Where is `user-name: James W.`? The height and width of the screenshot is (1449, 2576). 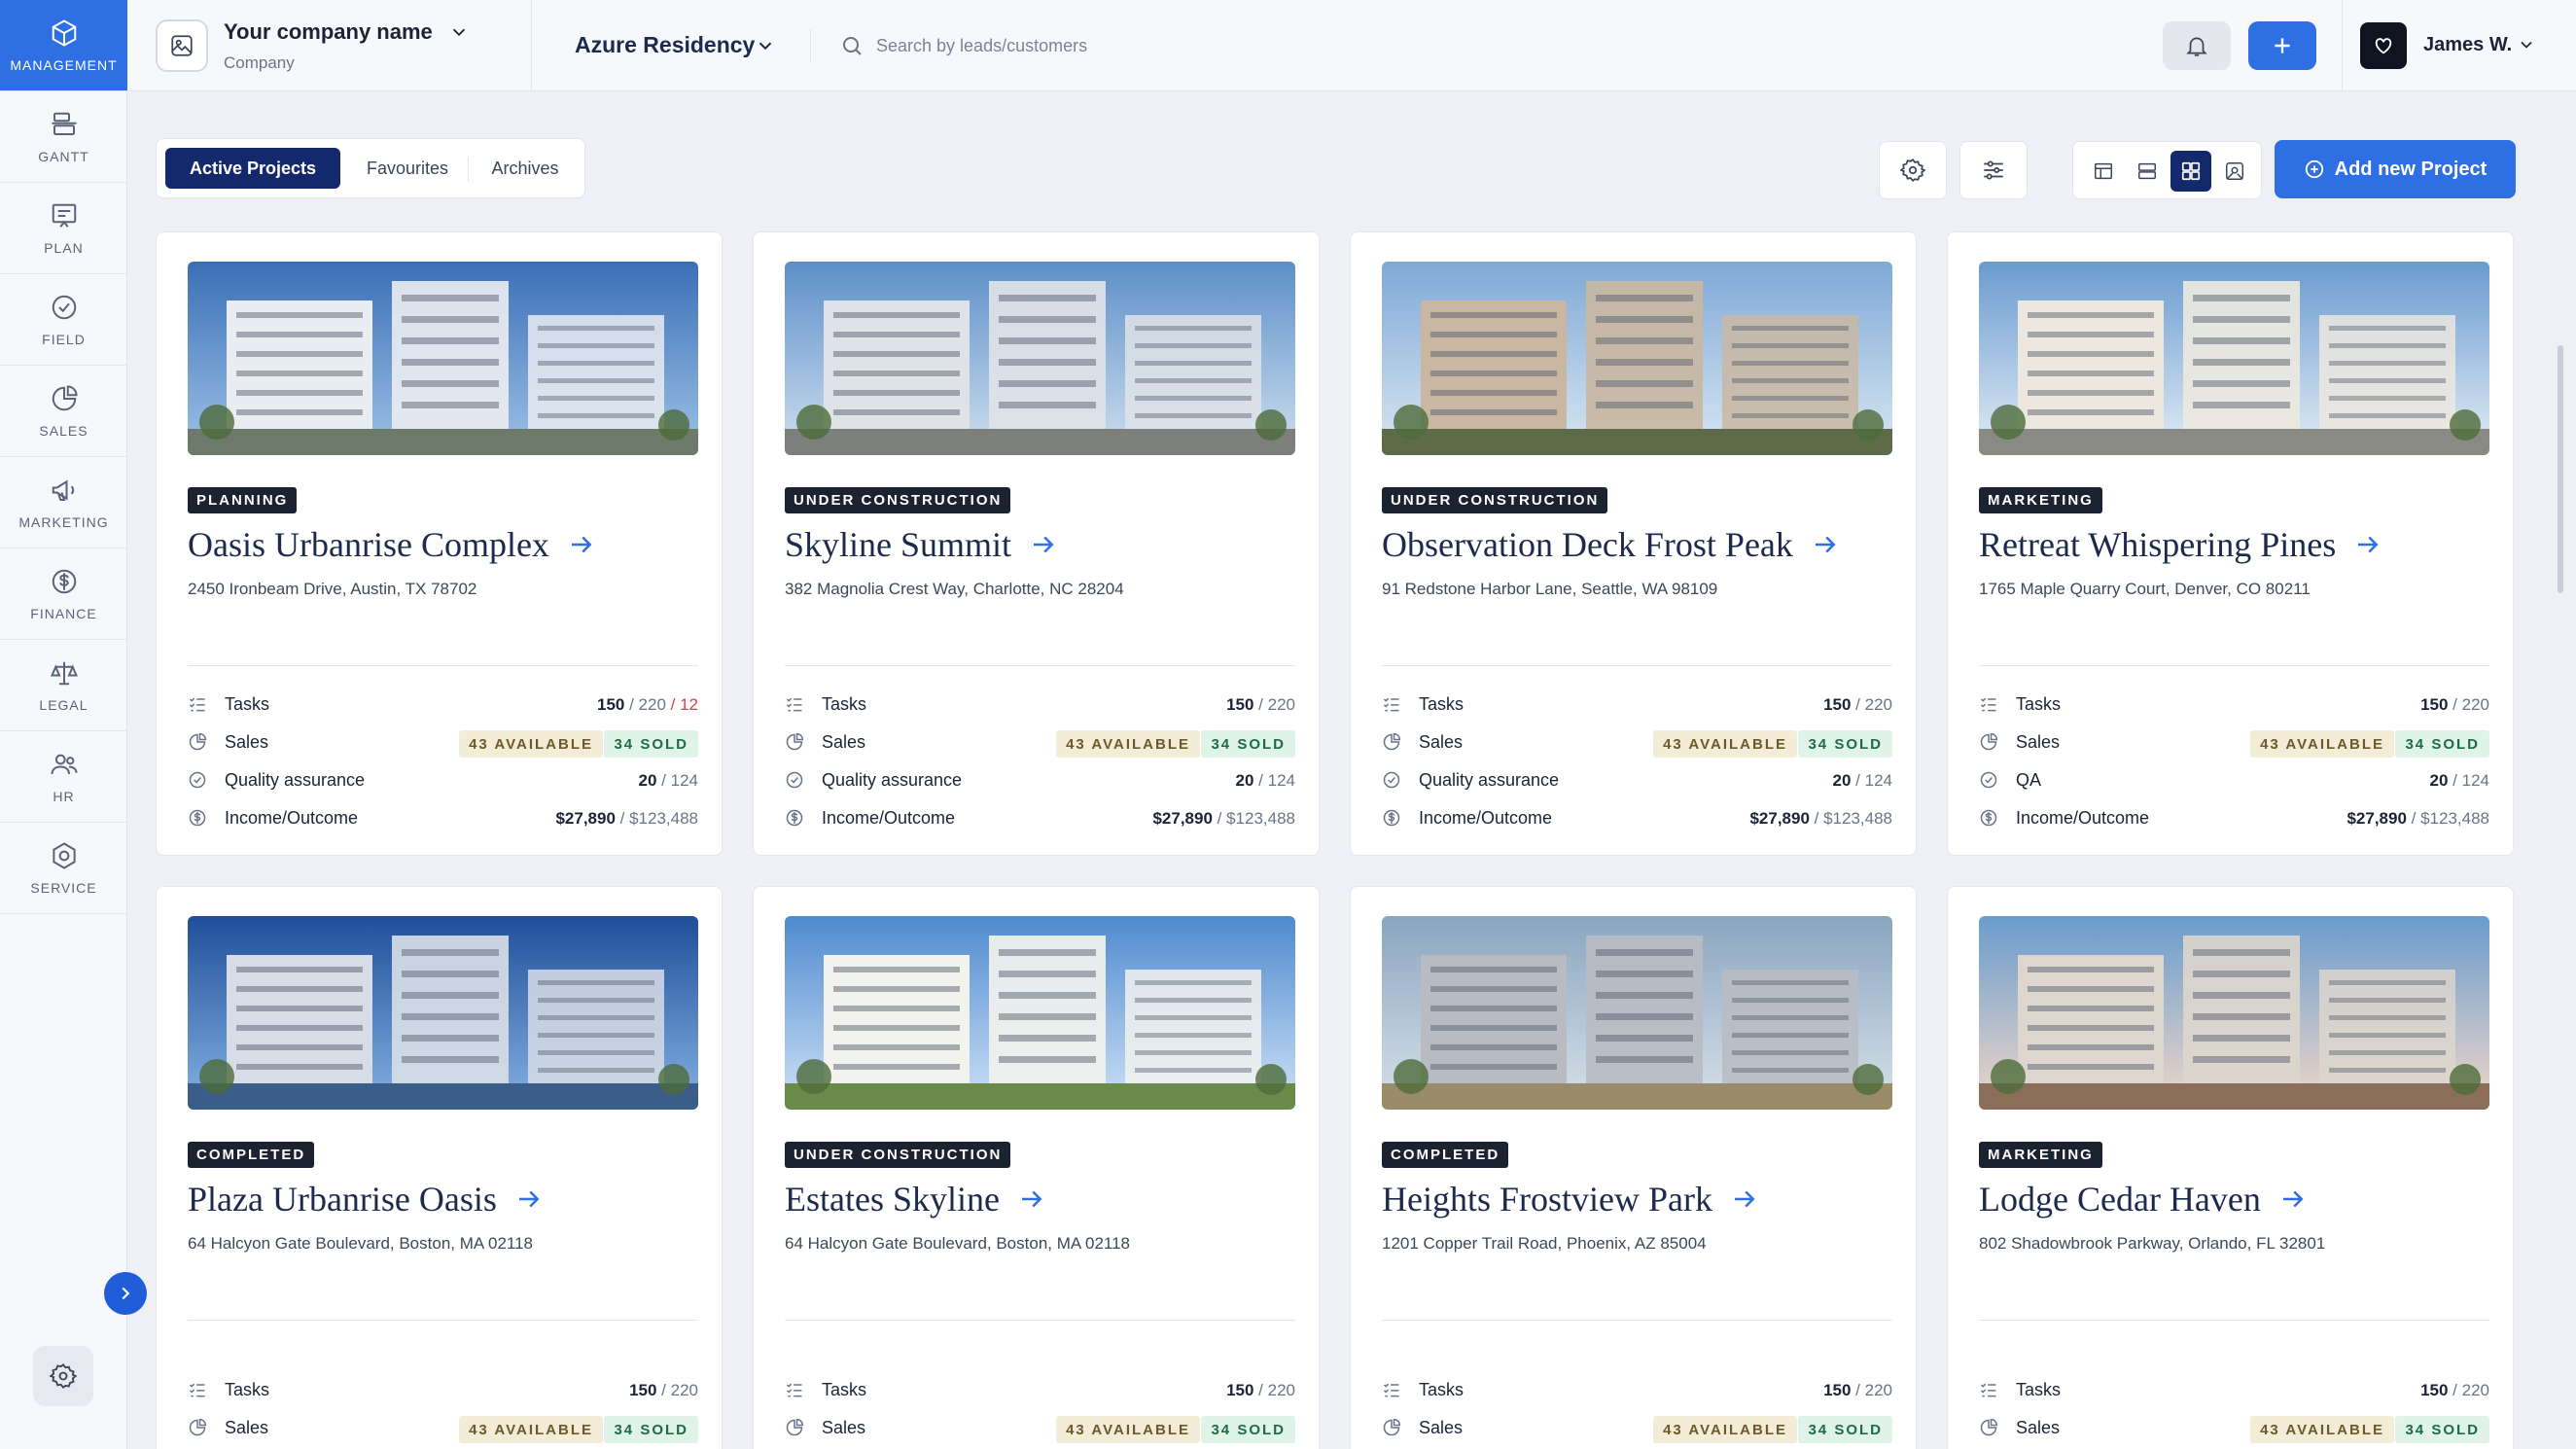
user-name: James W. is located at coordinates (2467, 45).